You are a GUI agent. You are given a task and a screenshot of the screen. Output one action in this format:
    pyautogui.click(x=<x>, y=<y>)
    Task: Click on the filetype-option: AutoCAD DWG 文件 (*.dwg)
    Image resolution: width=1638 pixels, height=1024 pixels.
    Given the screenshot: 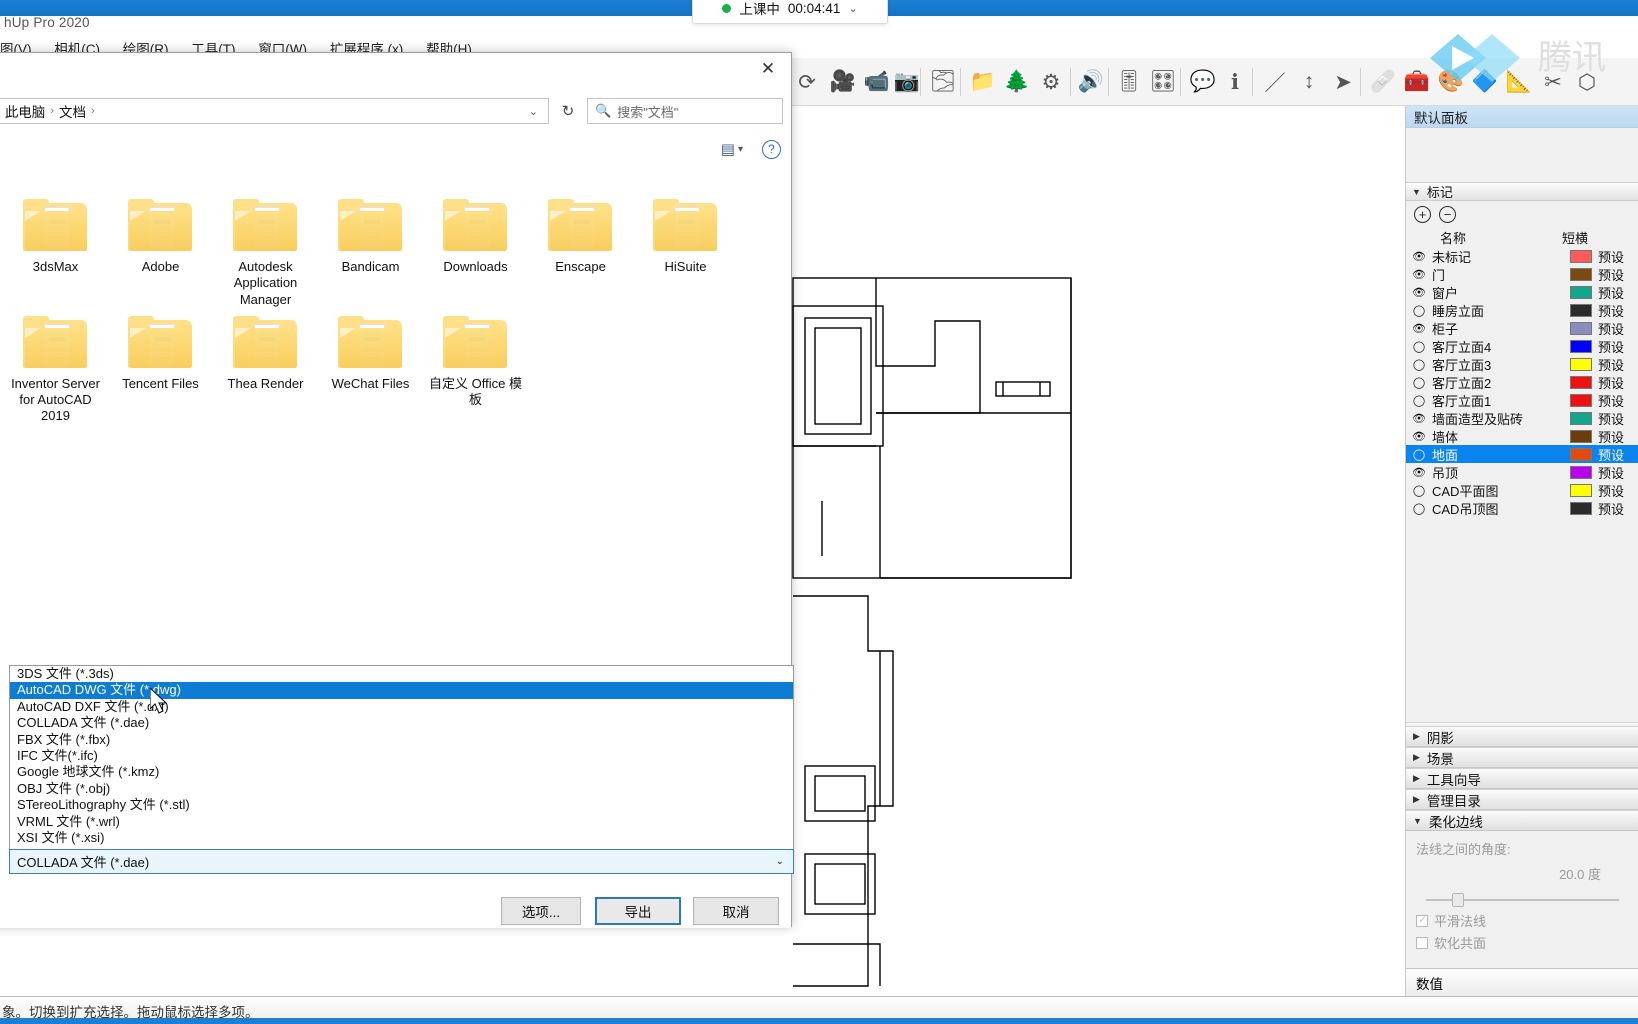 What is the action you would take?
    pyautogui.click(x=401, y=690)
    